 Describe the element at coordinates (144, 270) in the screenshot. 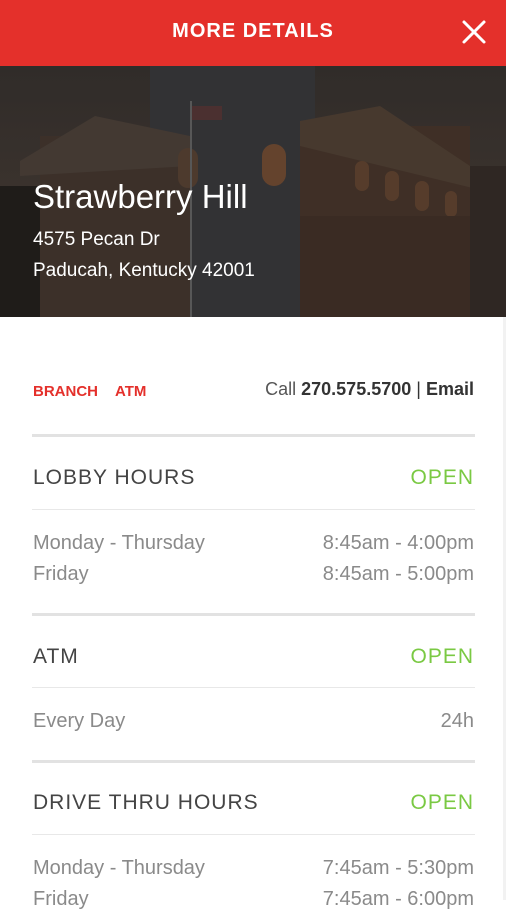

I see `address-line-2: Paducah, Kentucky 42001` at that location.